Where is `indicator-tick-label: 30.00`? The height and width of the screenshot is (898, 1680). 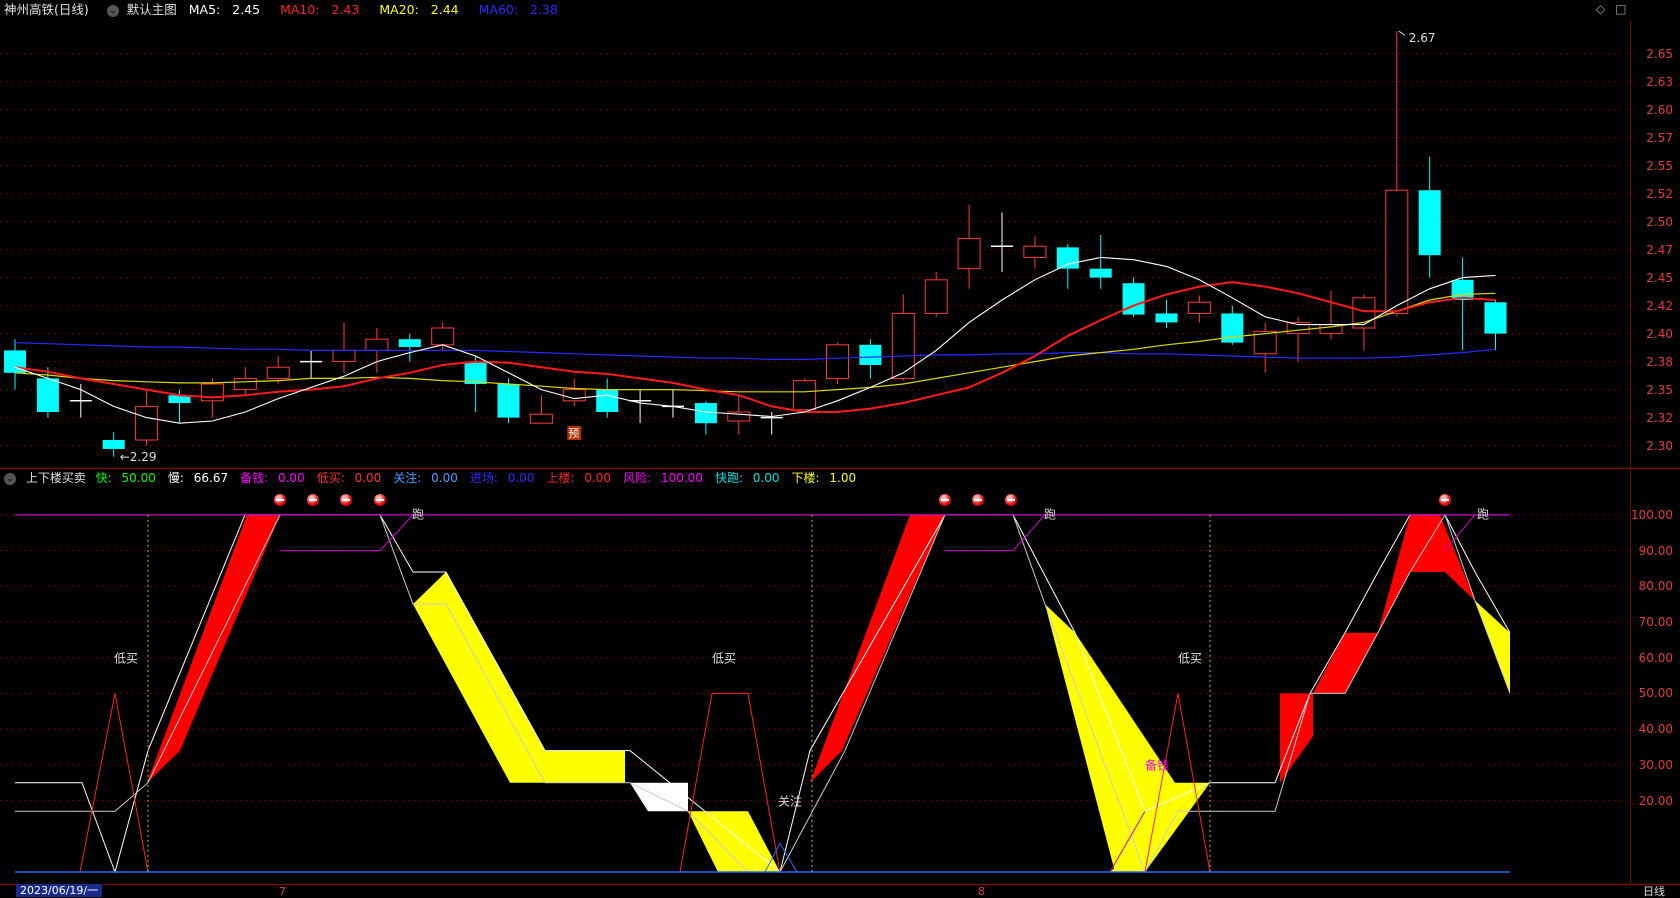 indicator-tick-label: 30.00 is located at coordinates (1655, 764).